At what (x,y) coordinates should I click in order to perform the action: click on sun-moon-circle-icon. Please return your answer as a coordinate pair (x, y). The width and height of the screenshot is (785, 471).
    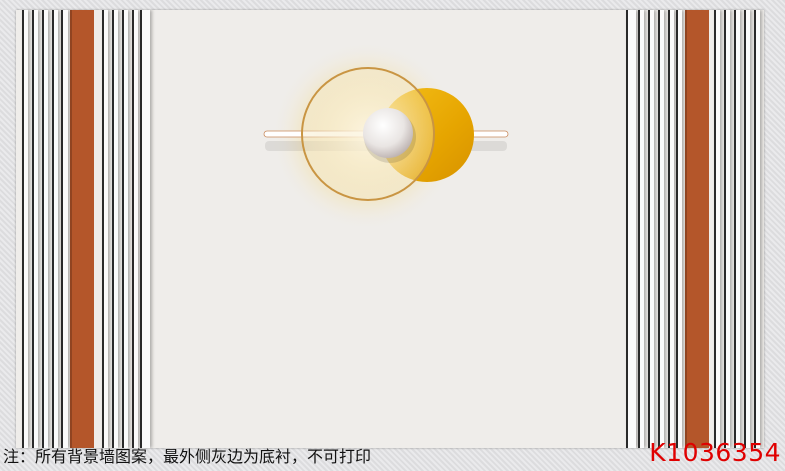
    Looking at the image, I should click on (386, 136).